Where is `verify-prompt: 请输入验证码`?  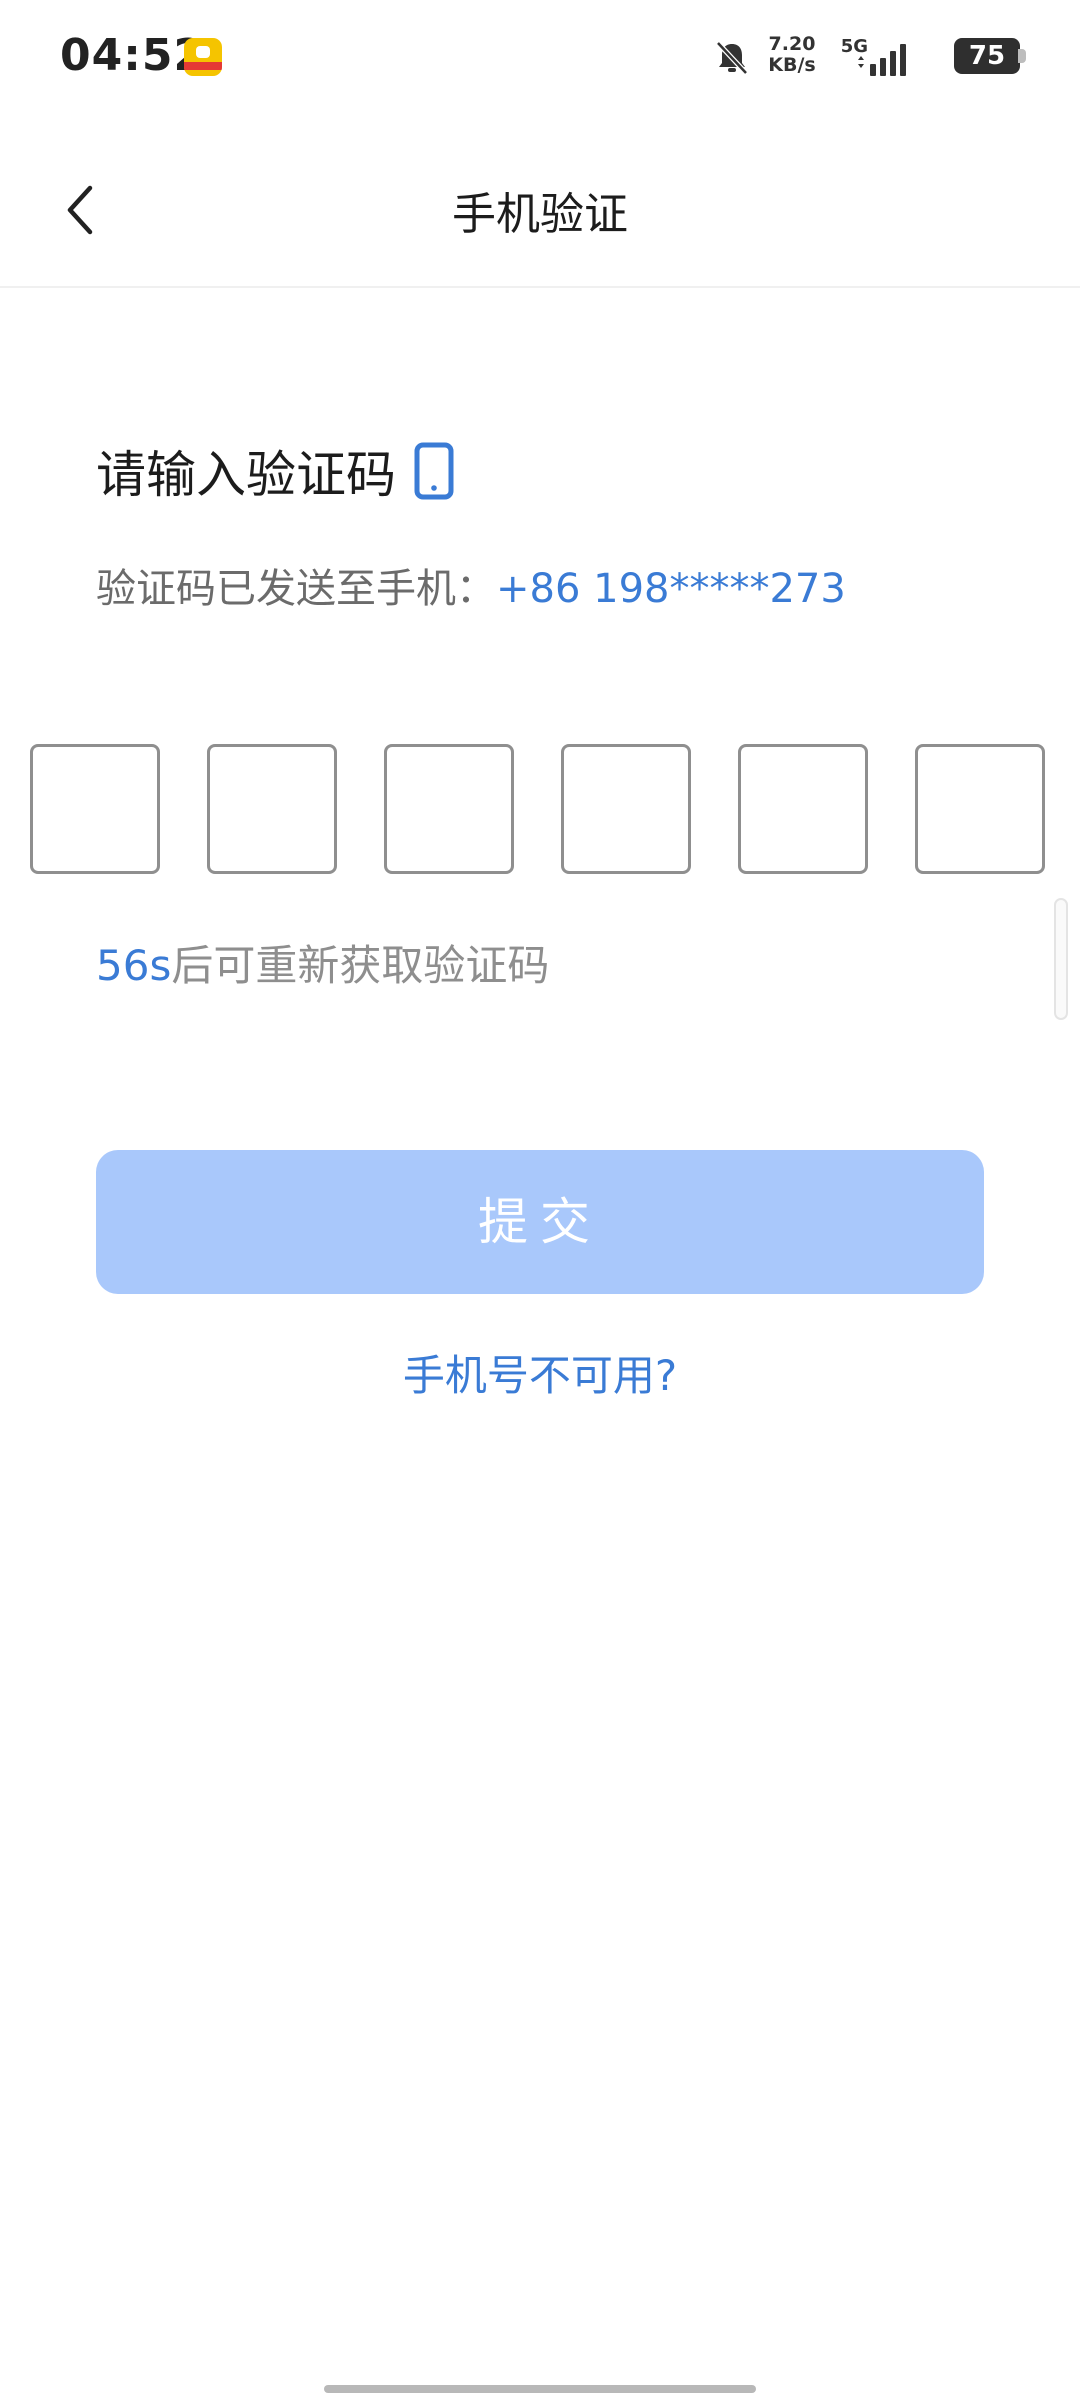
verify-prompt: 请输入验证码 is located at coordinates (275, 471).